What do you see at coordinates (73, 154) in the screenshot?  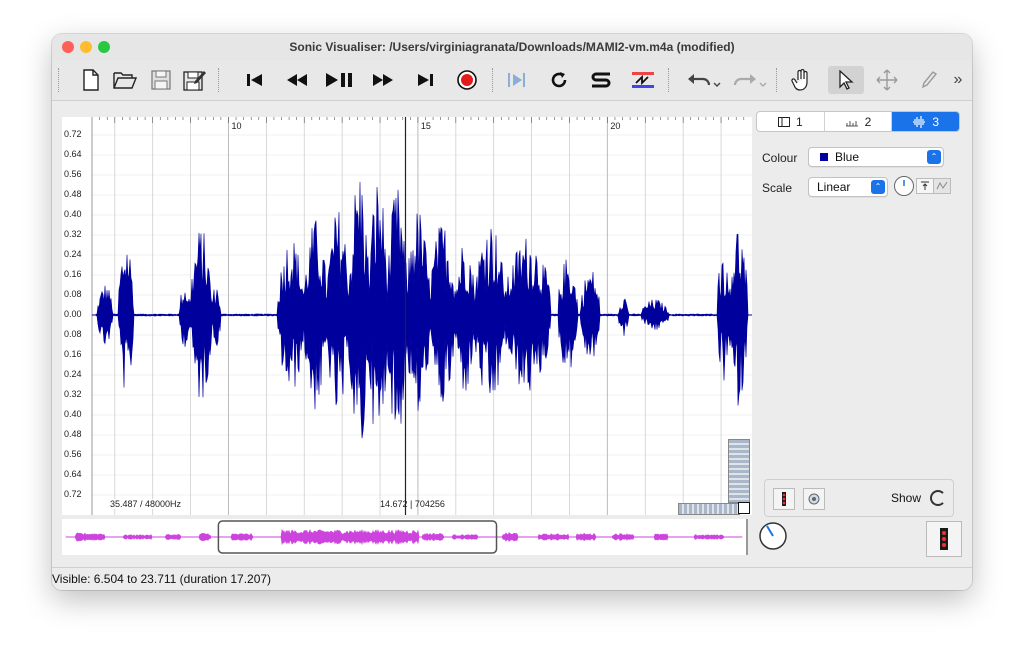 I see `amplitude-tick-label: 0.64` at bounding box center [73, 154].